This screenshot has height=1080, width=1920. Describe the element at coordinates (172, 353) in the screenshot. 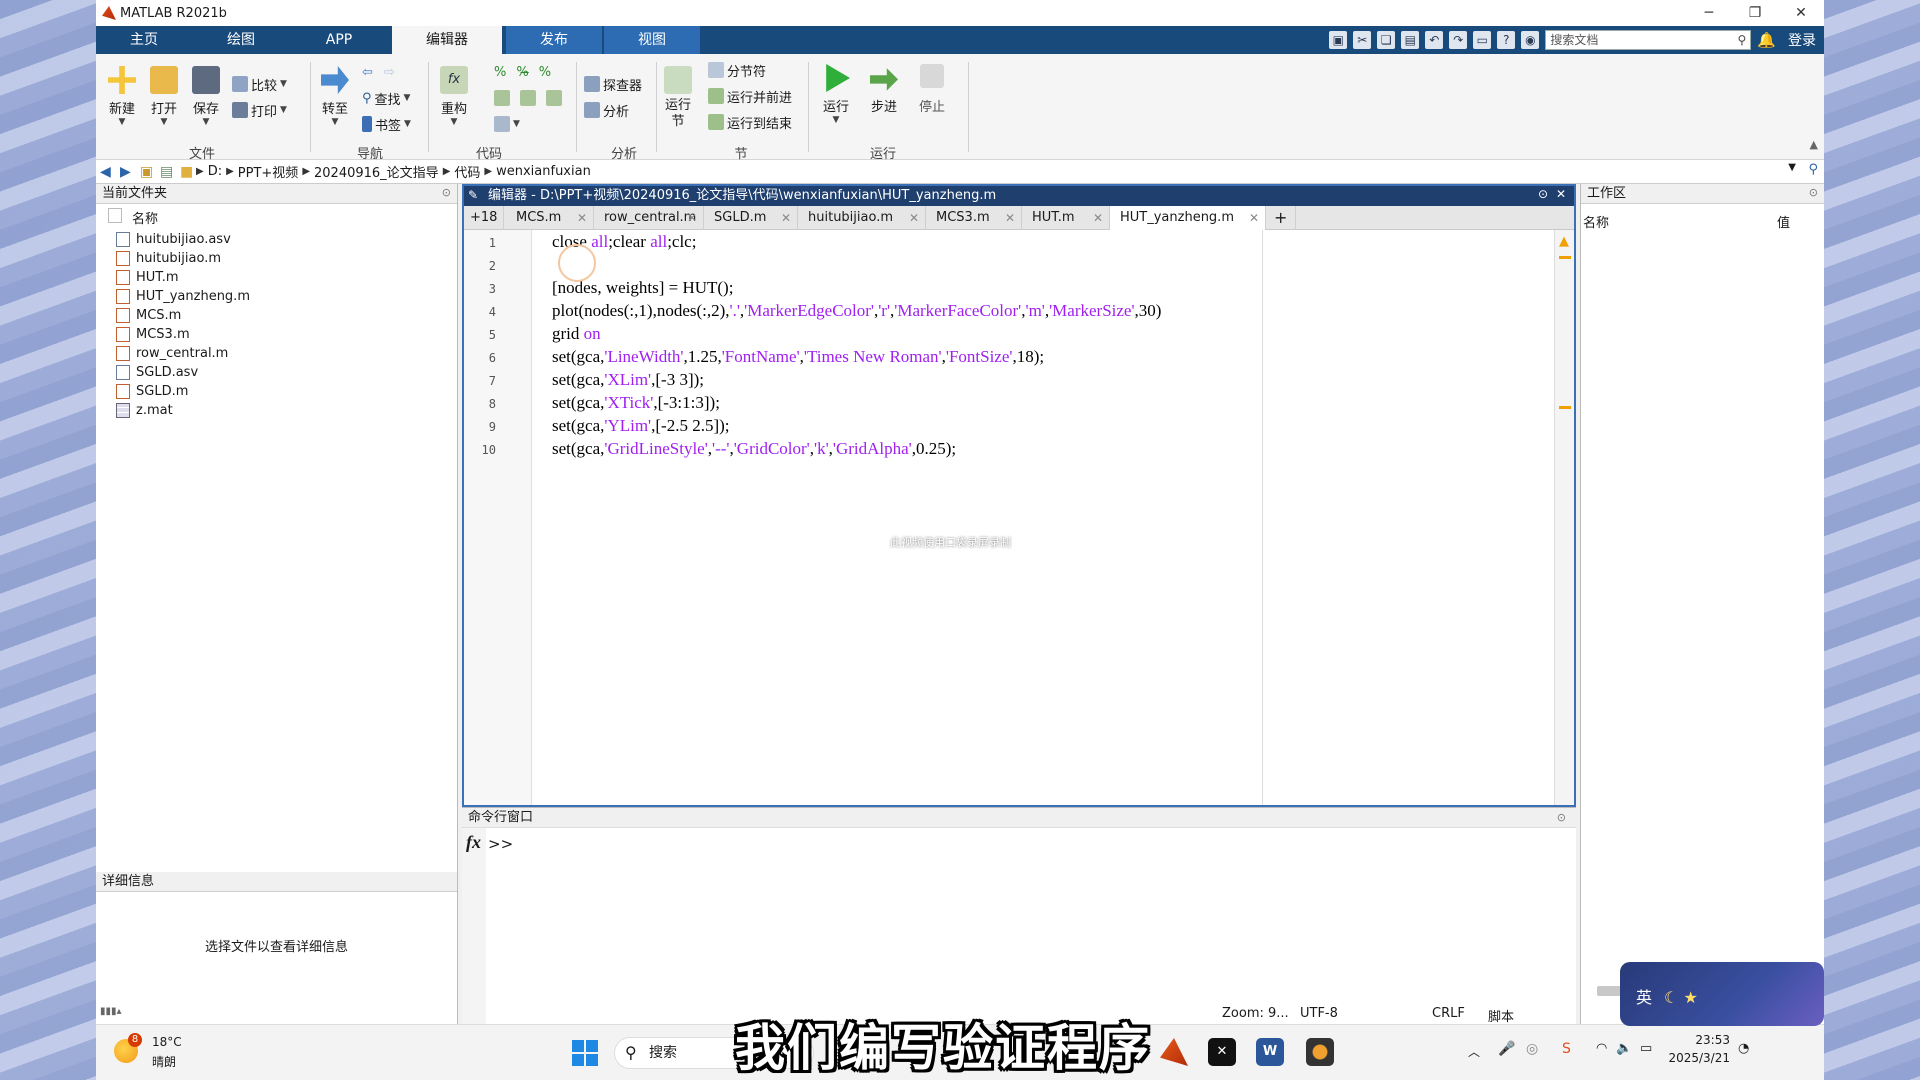

I see `file-list-item: row_central.m` at that location.